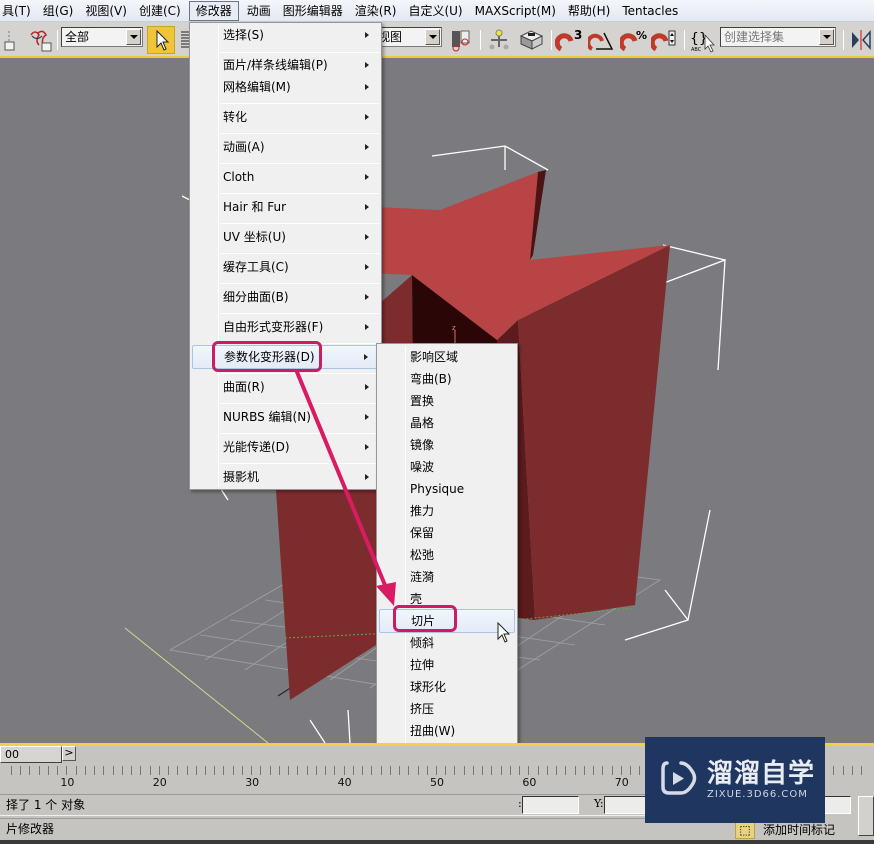 The height and width of the screenshot is (844, 874). Describe the element at coordinates (285, 65) in the screenshot. I see `menu-item-patch-spline-editing: 面片/样条线编辑(P)` at that location.